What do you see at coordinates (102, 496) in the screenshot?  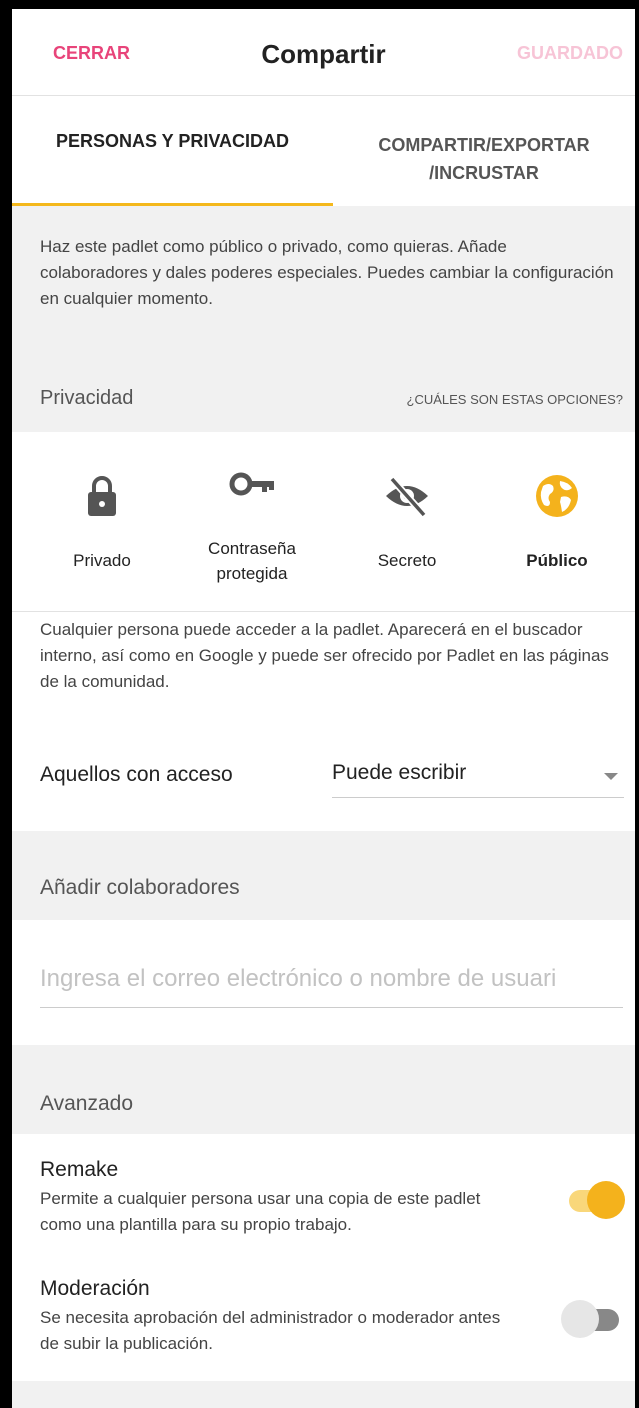 I see `lock-icon` at bounding box center [102, 496].